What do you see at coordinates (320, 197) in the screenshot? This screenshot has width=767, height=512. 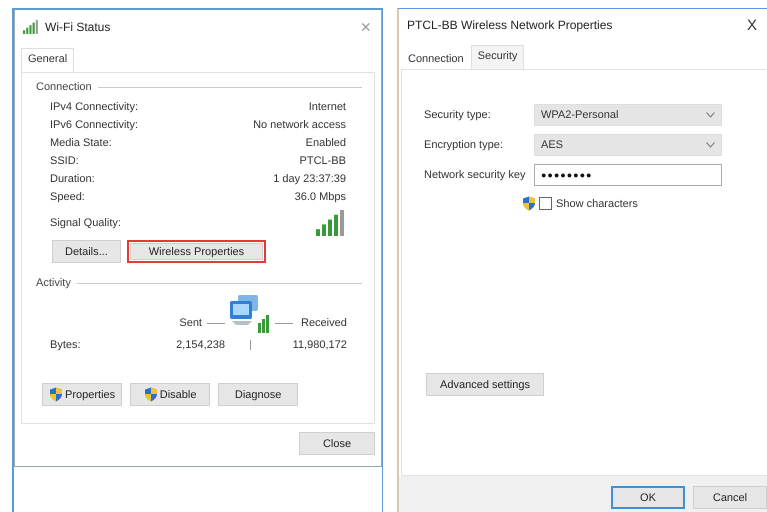 I see `field-value: 36.0 Mbps` at bounding box center [320, 197].